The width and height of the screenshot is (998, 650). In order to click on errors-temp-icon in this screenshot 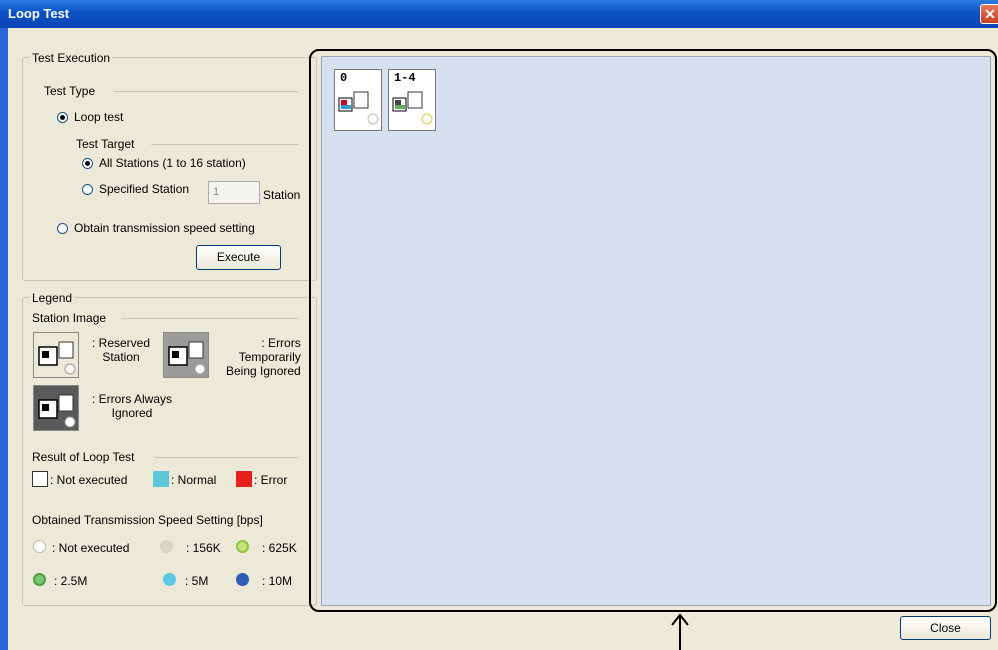, I will do `click(187, 358)`.